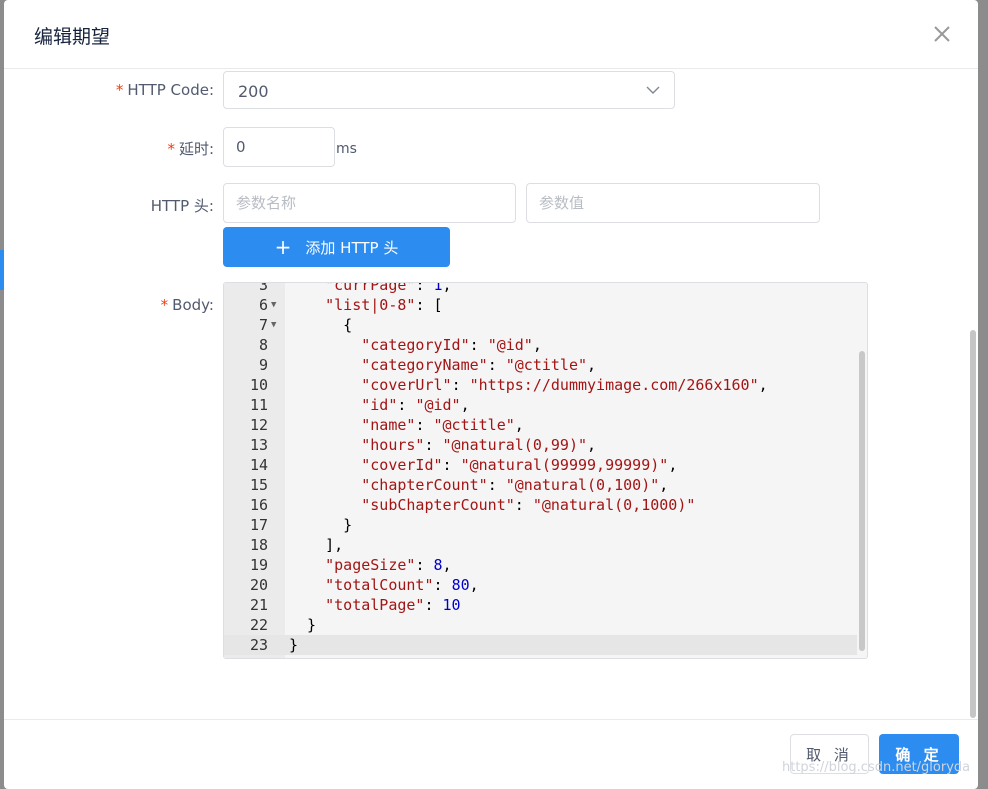  Describe the element at coordinates (540, 405) in the screenshot. I see `code-line: 11 "id": "@id",` at that location.